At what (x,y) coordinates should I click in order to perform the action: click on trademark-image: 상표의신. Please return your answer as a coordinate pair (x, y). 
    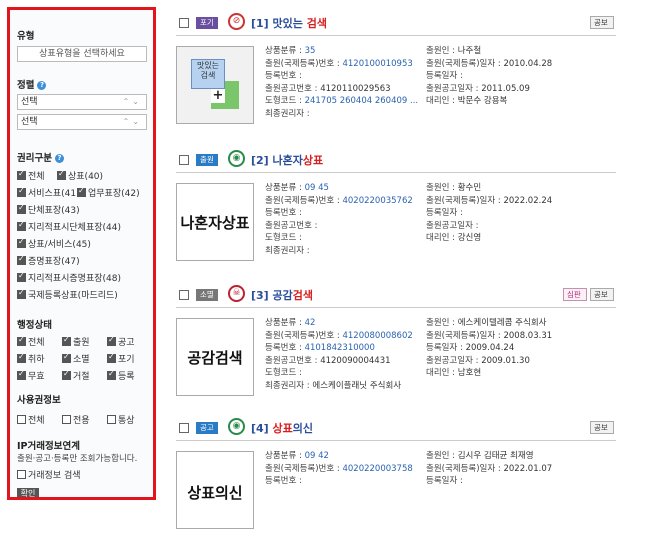
    Looking at the image, I should click on (215, 490).